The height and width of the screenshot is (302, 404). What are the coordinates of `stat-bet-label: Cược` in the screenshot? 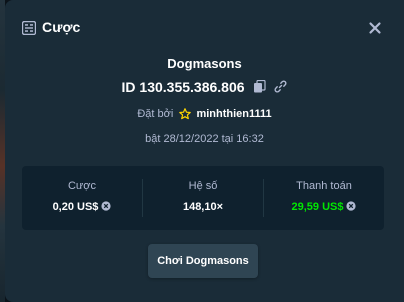 It's located at (82, 186).